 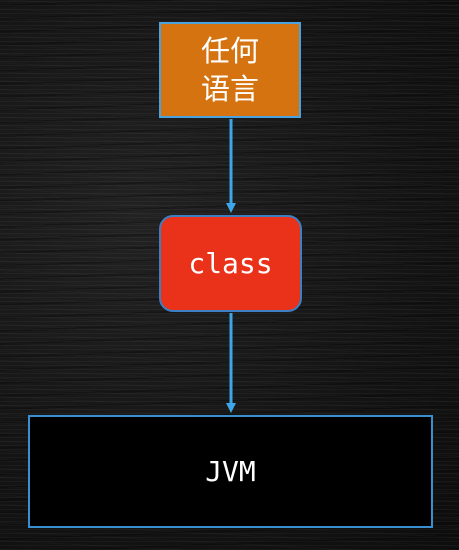 I want to click on jvm-label: JVM, so click(x=230, y=471).